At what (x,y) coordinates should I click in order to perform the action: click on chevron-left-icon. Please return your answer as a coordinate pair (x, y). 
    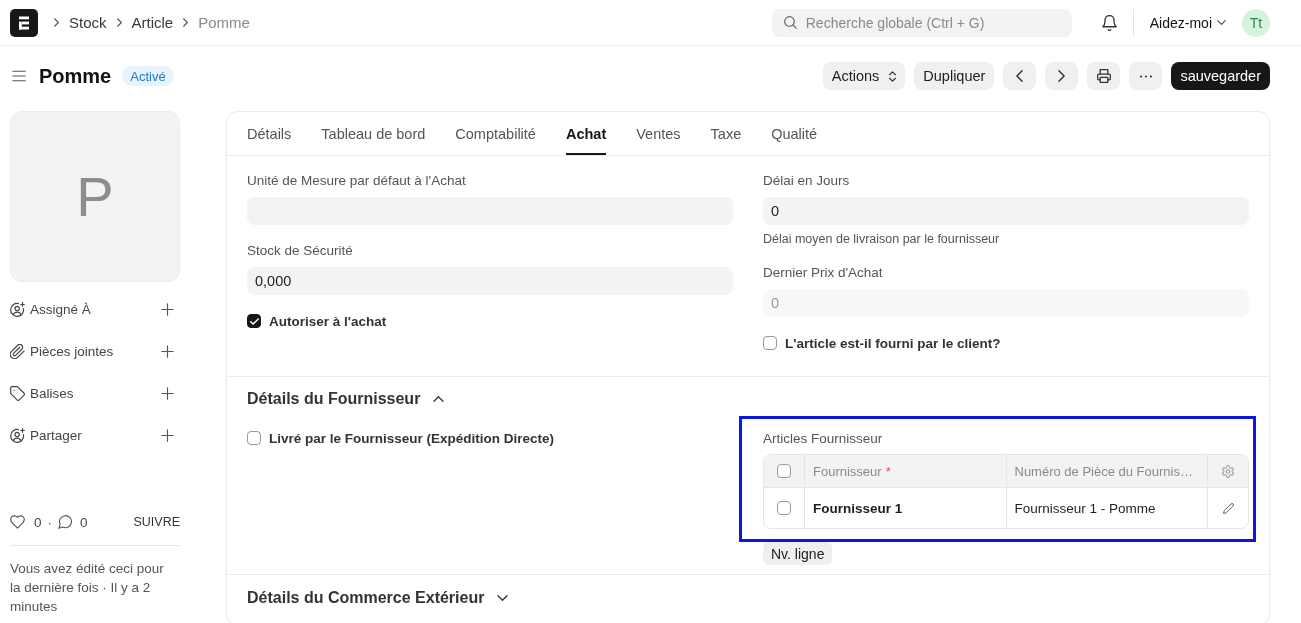
    Looking at the image, I should click on (1020, 76).